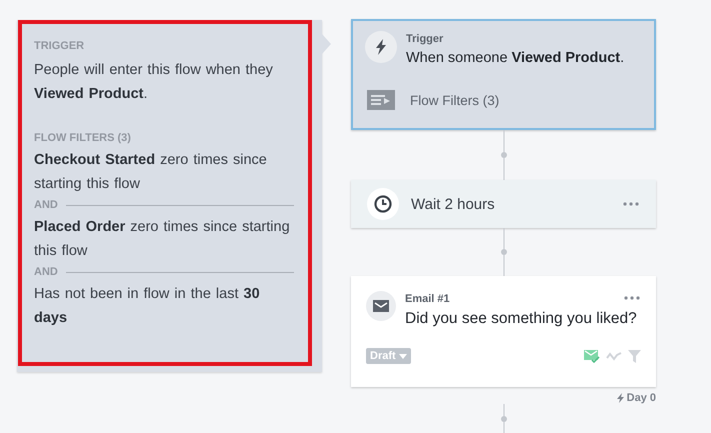 The width and height of the screenshot is (711, 433). I want to click on trigger-card: Trigger When someone Viewed Product. Flow Filters (3), so click(503, 74).